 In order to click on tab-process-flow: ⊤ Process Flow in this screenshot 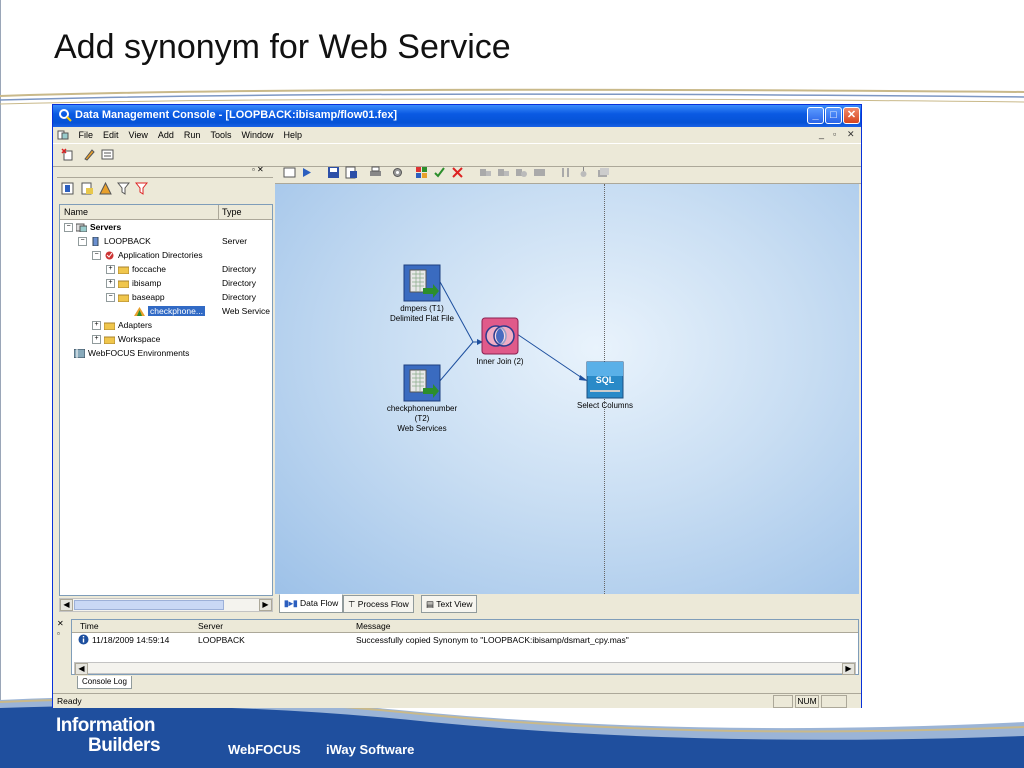, I will do `click(378, 604)`.